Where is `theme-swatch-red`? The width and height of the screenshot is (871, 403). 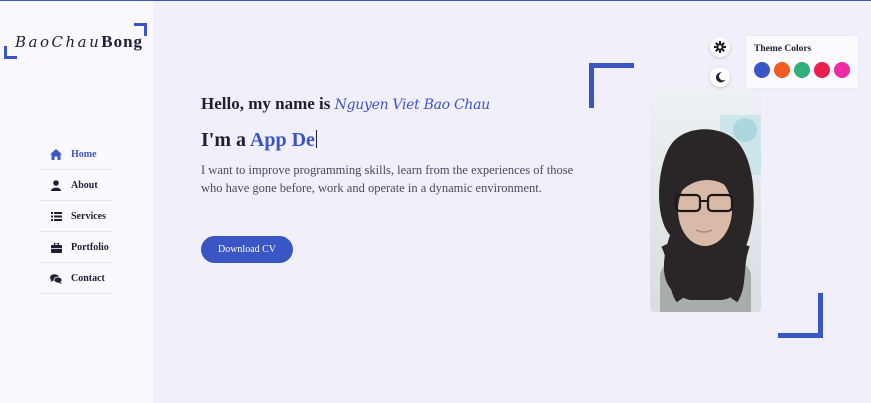 theme-swatch-red is located at coordinates (822, 70).